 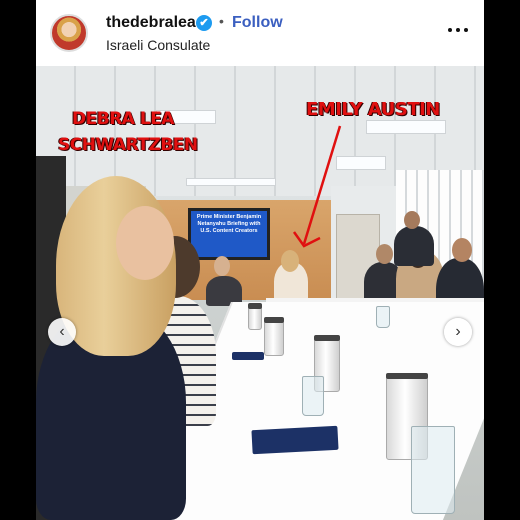 What do you see at coordinates (260, 33) in the screenshot?
I see `post-header: thedebralea ✔ • Follow Israeli Consulate` at bounding box center [260, 33].